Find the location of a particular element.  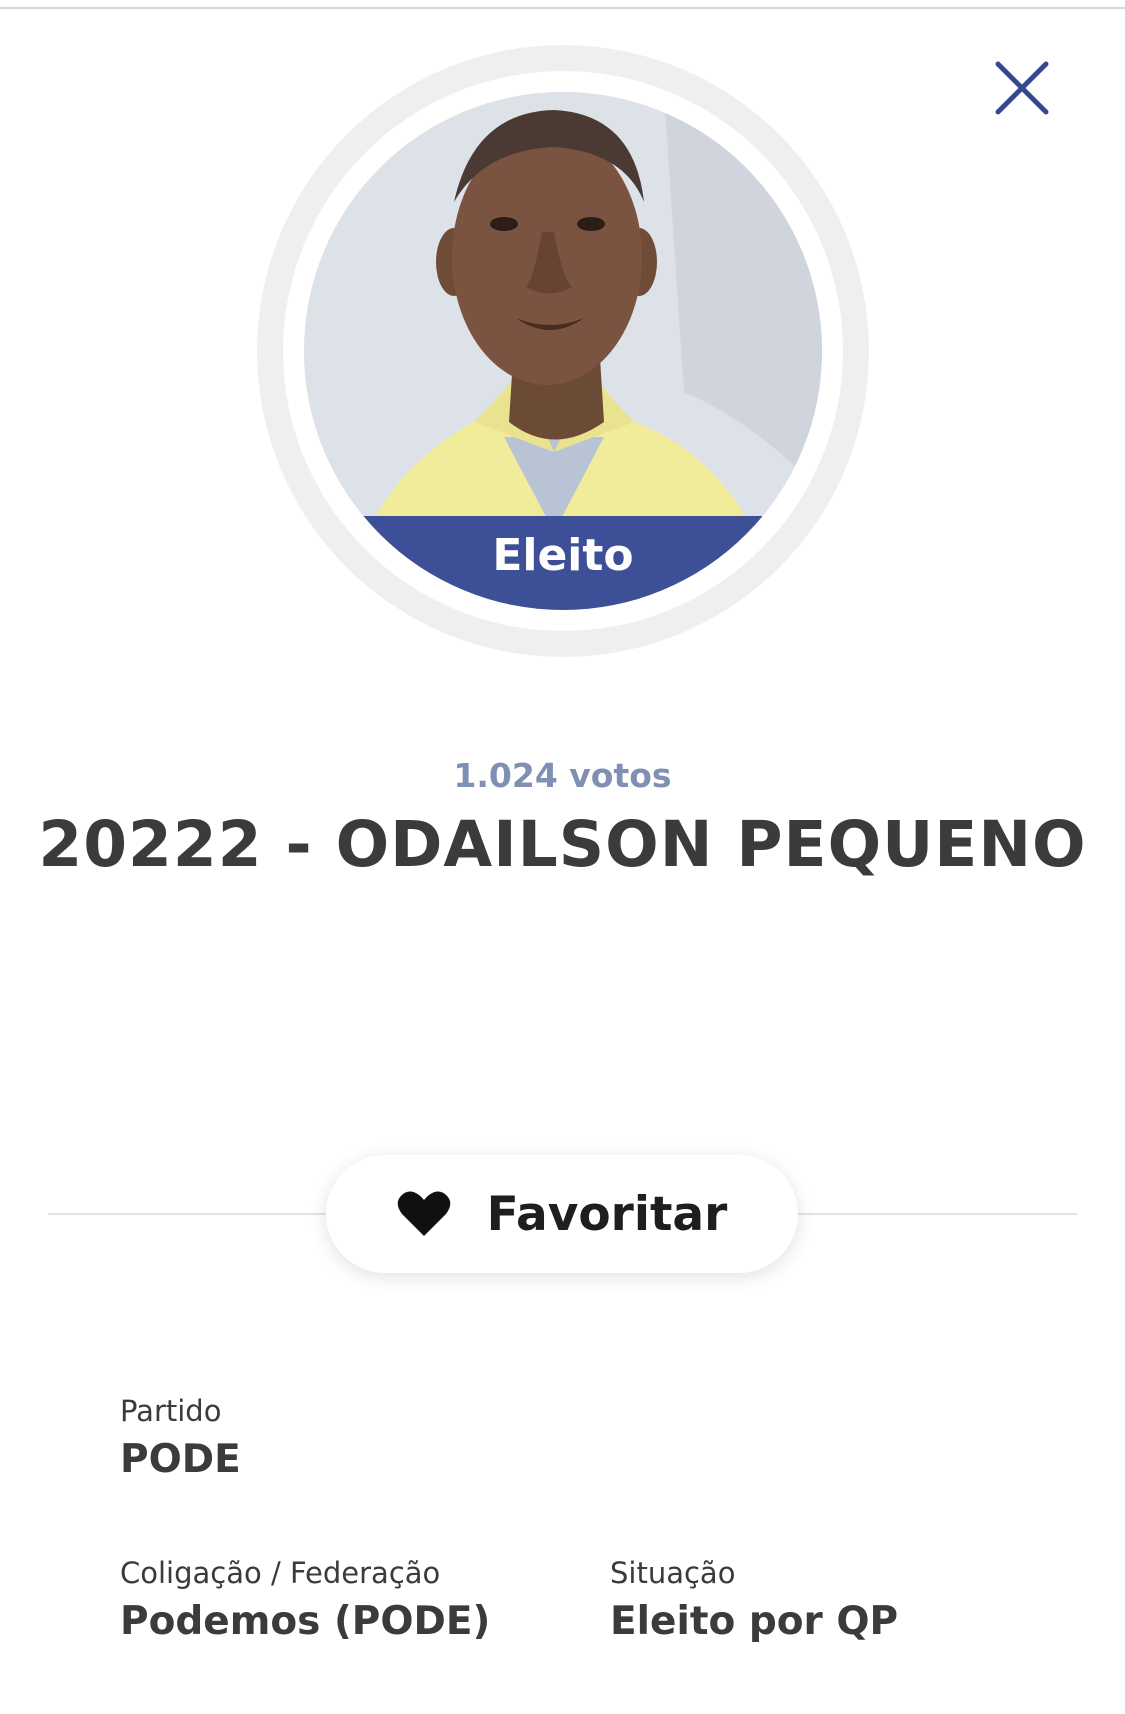

situation-label: Situação is located at coordinates (673, 1573).